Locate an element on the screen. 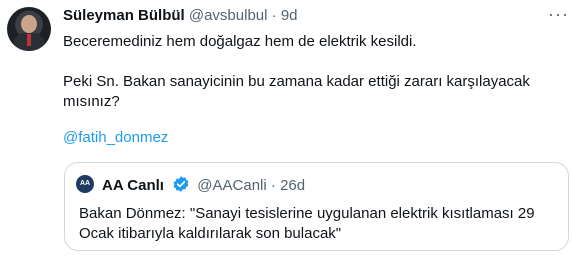  tweet-header: Süleyman Bülbül @avsbulbul · 9d is located at coordinates (180, 15).